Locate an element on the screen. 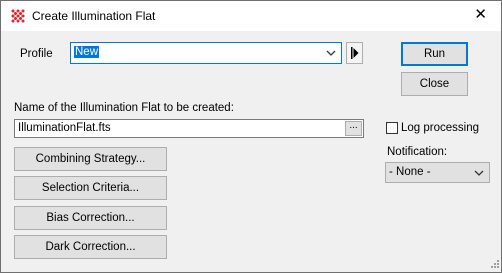 Image resolution: width=502 pixels, height=273 pixels. notification-dropdown: - None - is located at coordinates (437, 172).